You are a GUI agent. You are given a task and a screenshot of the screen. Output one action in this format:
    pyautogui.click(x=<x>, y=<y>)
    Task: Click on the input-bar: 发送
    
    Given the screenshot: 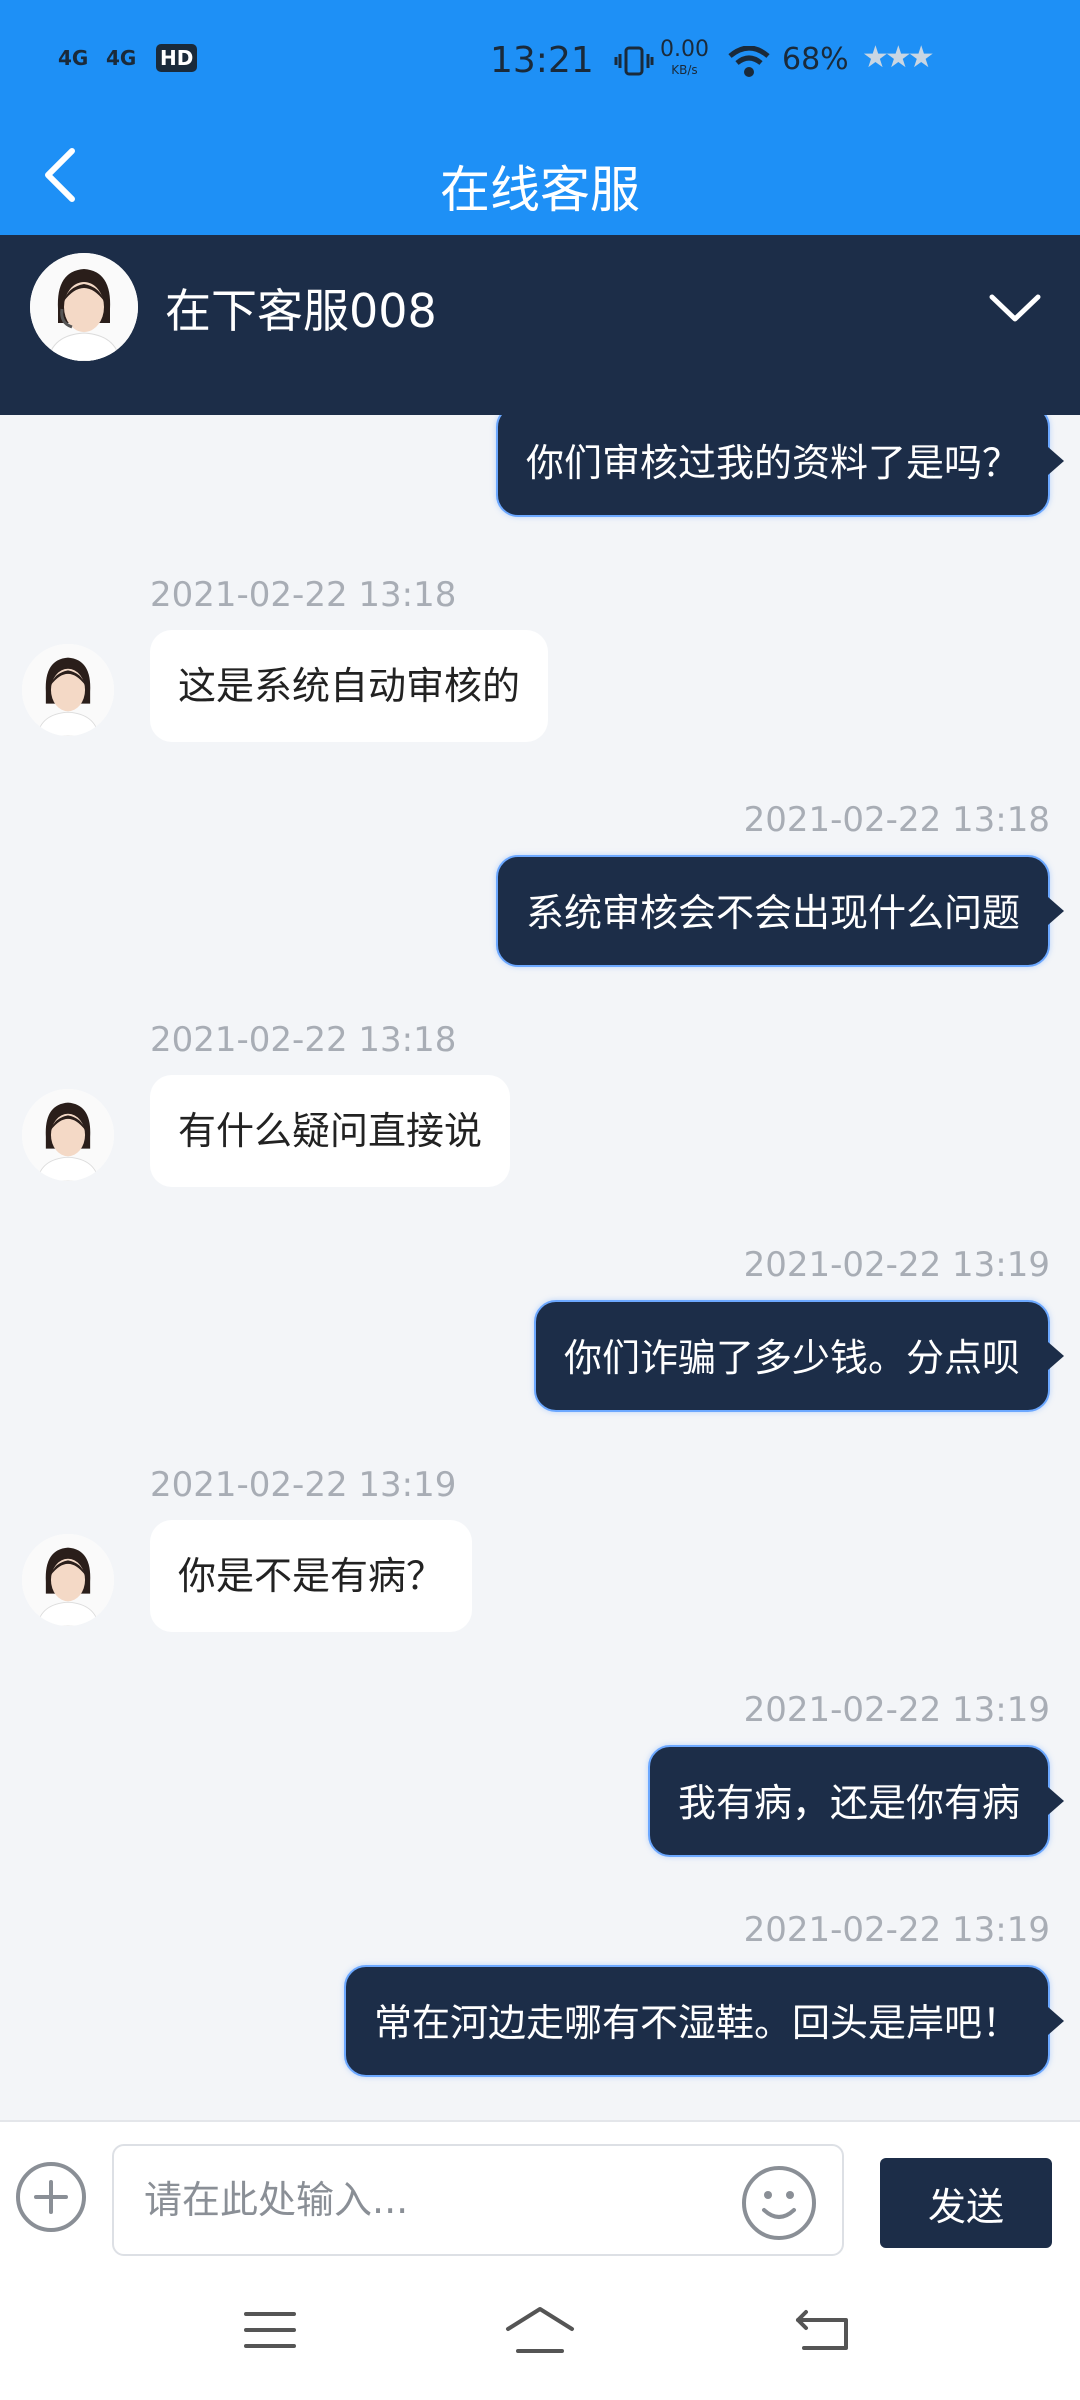 What is the action you would take?
    pyautogui.click(x=540, y=2190)
    